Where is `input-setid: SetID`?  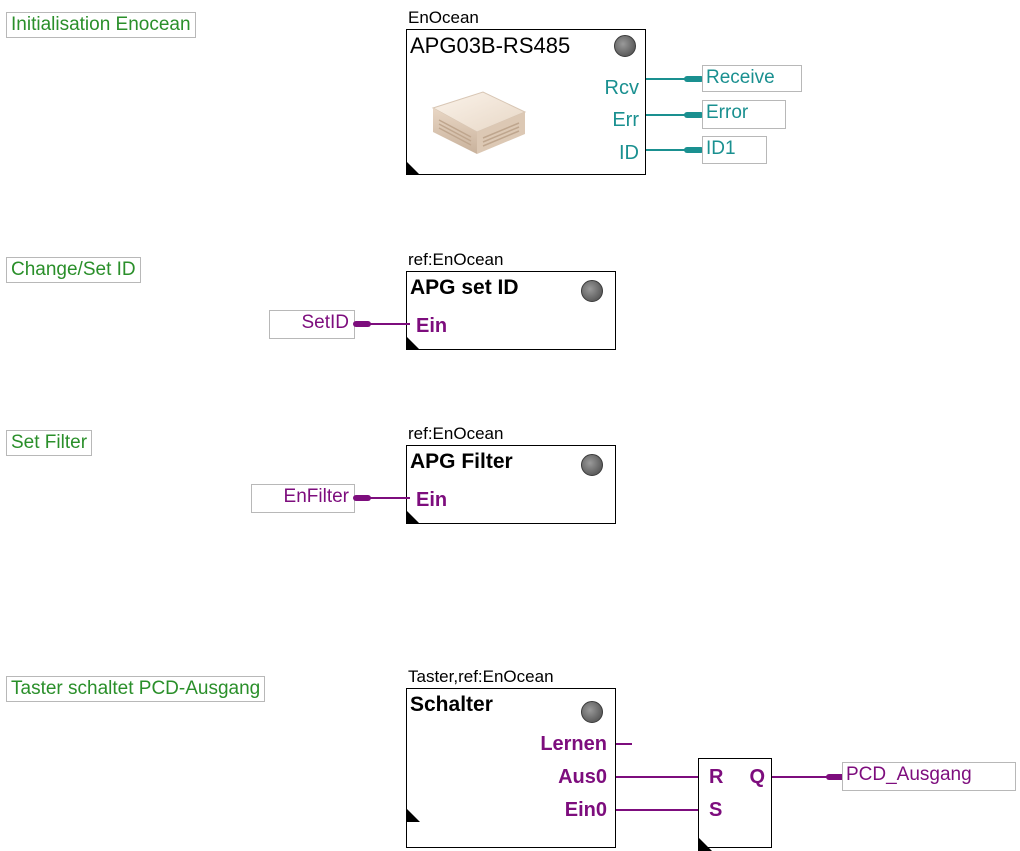 input-setid: SetID is located at coordinates (312, 324).